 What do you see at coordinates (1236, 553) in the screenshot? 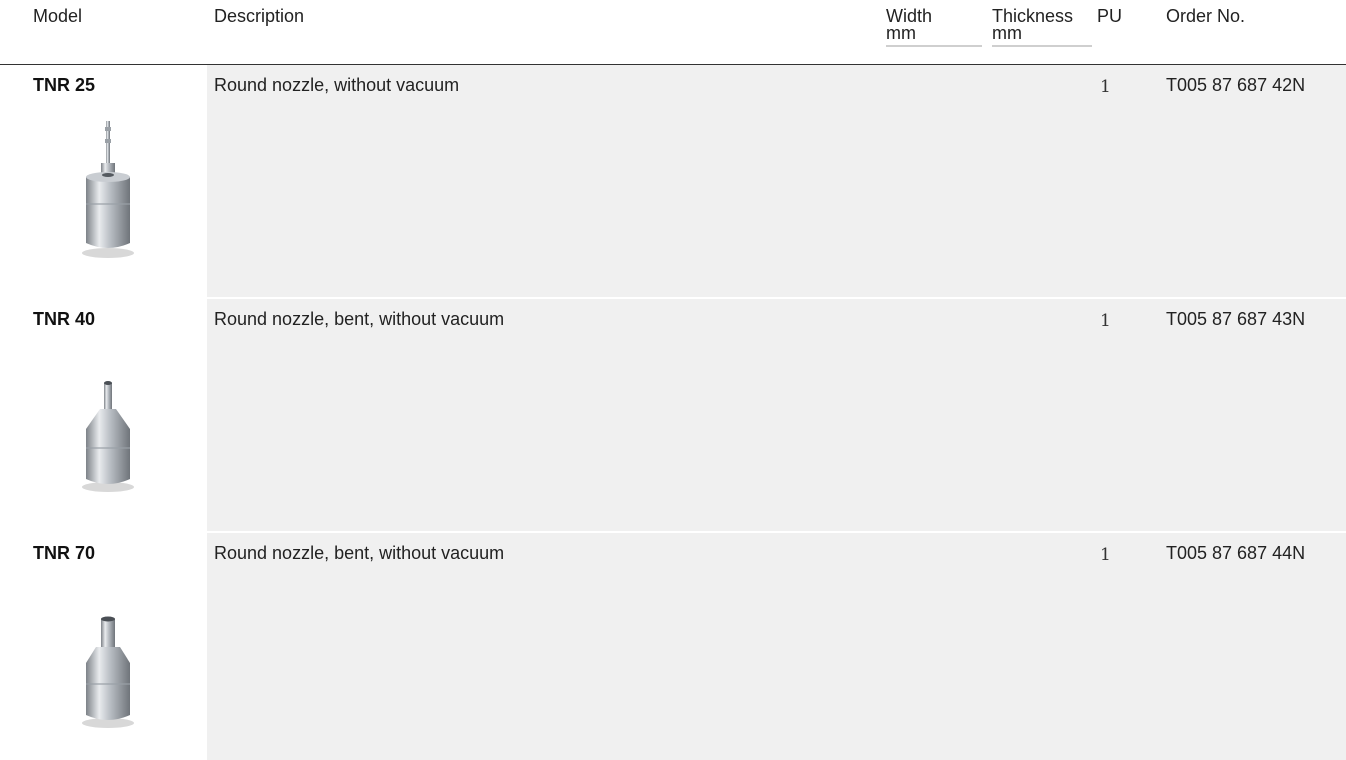
I see `order-no-cell: T005 87 687 44N` at bounding box center [1236, 553].